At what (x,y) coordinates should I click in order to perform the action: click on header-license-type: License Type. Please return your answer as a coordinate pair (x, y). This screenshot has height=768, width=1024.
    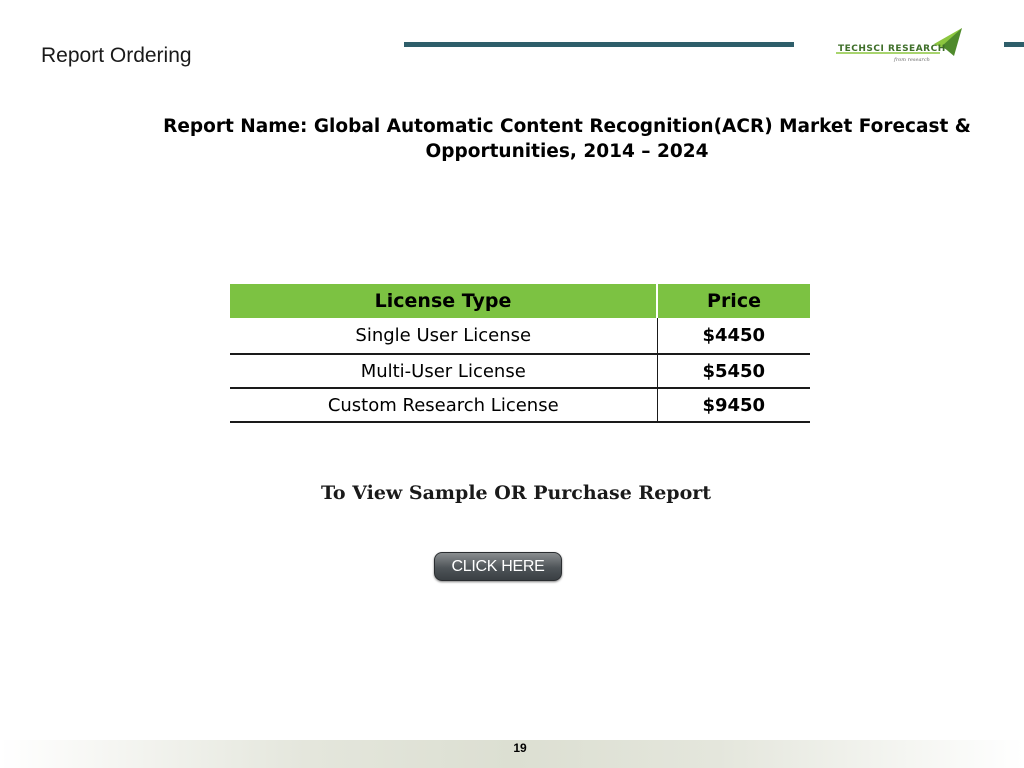
    Looking at the image, I should click on (444, 301).